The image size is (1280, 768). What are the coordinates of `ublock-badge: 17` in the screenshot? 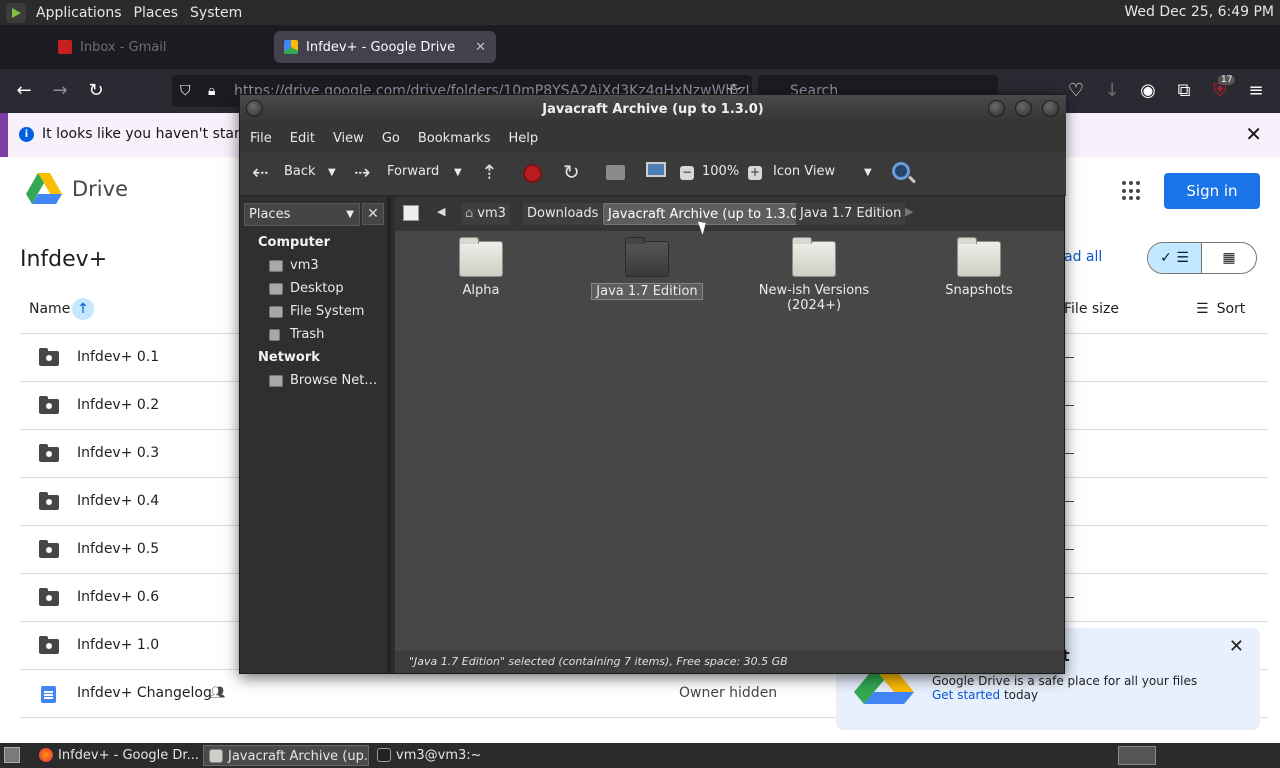 It's located at (1227, 80).